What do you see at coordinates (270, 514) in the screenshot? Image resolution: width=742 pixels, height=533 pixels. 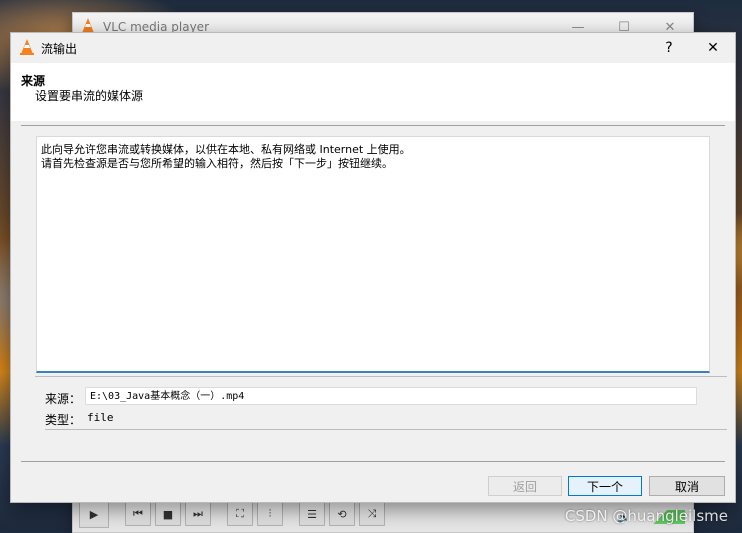 I see `extended-settings-icon: ⫶` at bounding box center [270, 514].